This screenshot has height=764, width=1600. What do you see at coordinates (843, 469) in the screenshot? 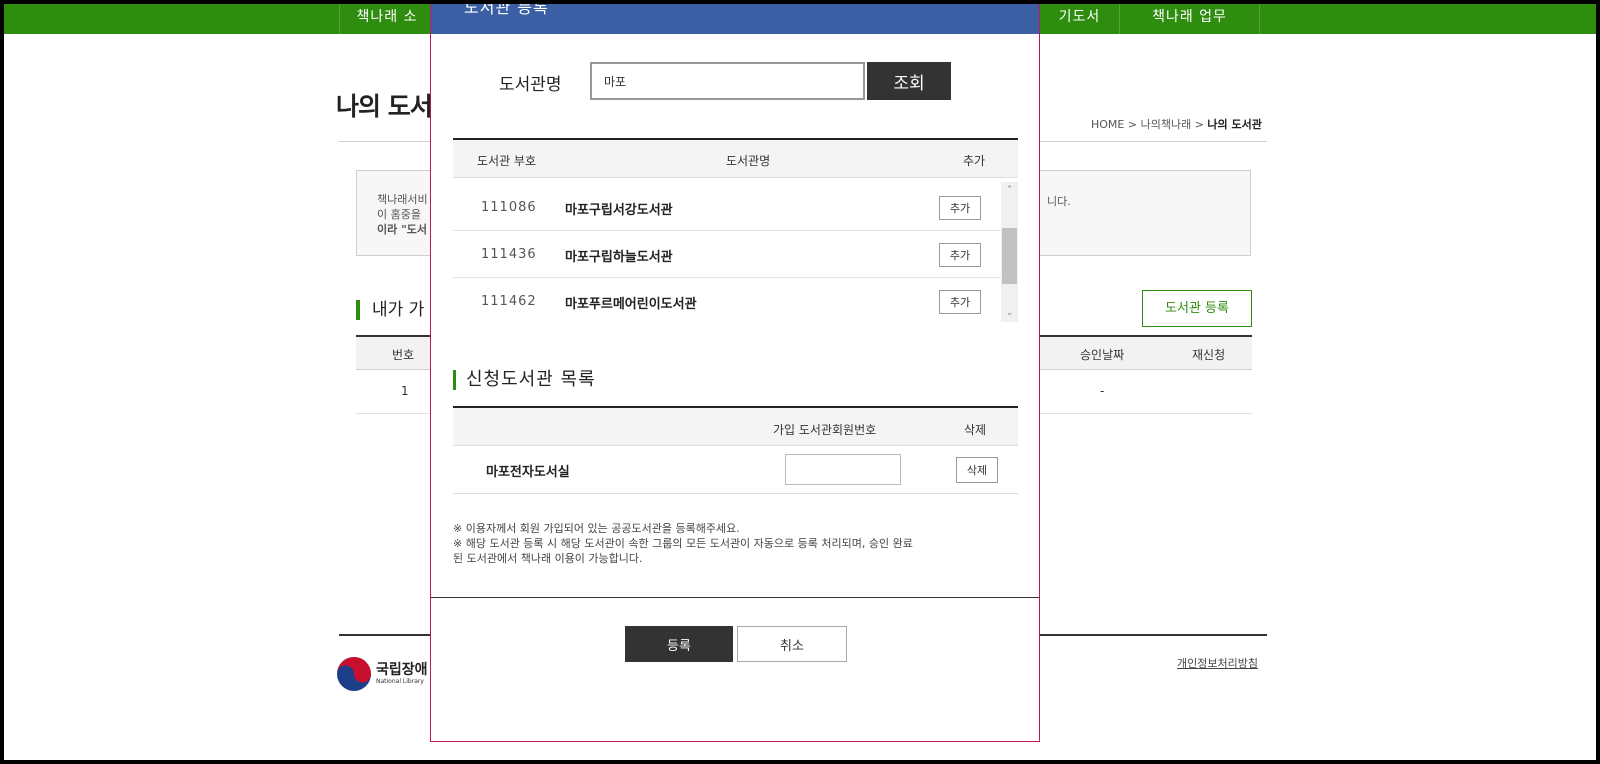
I see `member-number-input` at bounding box center [843, 469].